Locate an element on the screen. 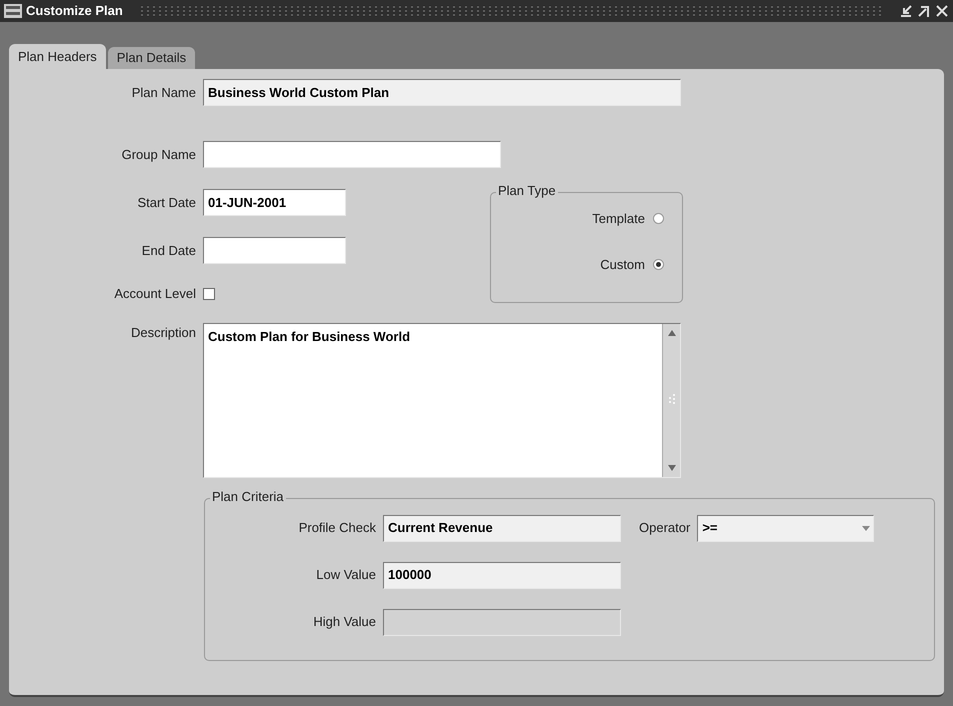 Image resolution: width=953 pixels, height=706 pixels. field-label: Start Date is located at coordinates (166, 203).